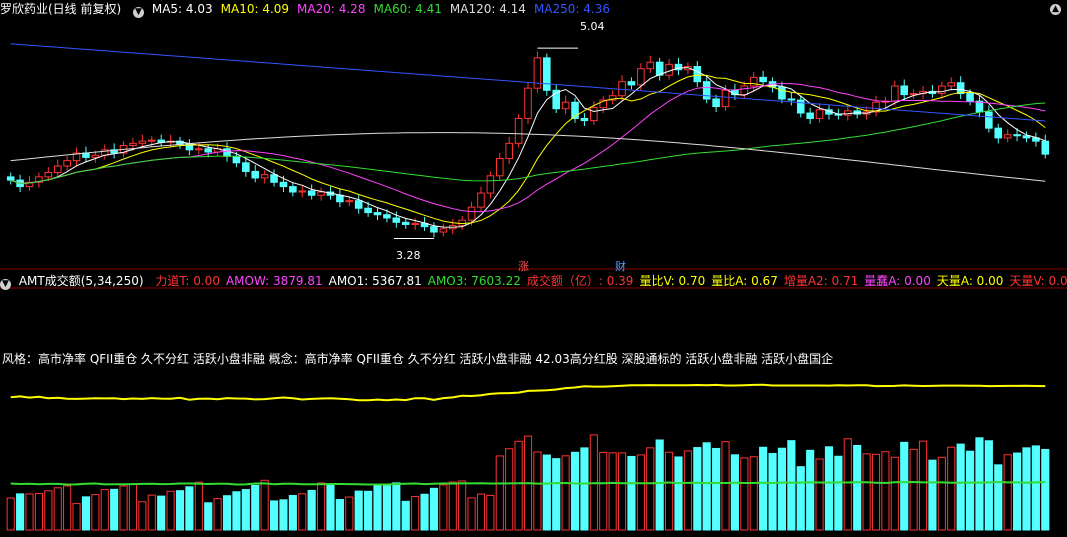 The image size is (1067, 537). Describe the element at coordinates (60, 9) in the screenshot. I see `stock-title: 罗欣药业(日线 前复权)` at that location.